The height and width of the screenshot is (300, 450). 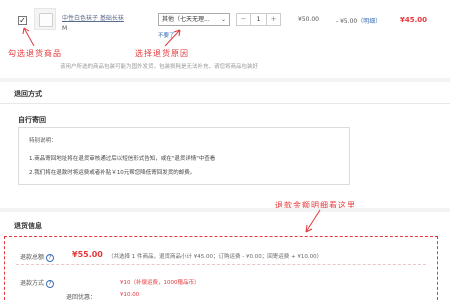 I want to click on special-notice-line: 1.商品寄回地址将在退货审核通过后以短信形式告知，或在"退货详情"中查看, so click(x=122, y=159).